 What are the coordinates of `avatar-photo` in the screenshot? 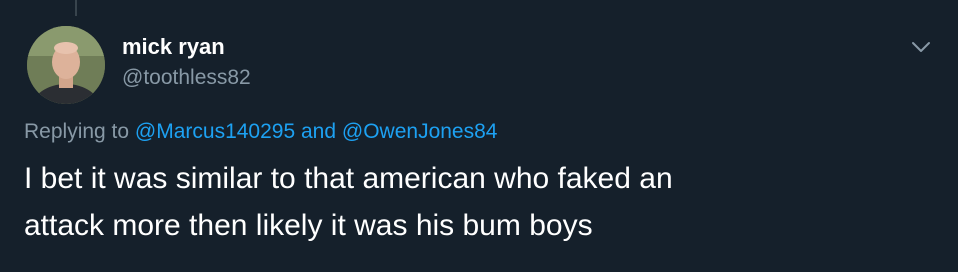 It's located at (66, 65).